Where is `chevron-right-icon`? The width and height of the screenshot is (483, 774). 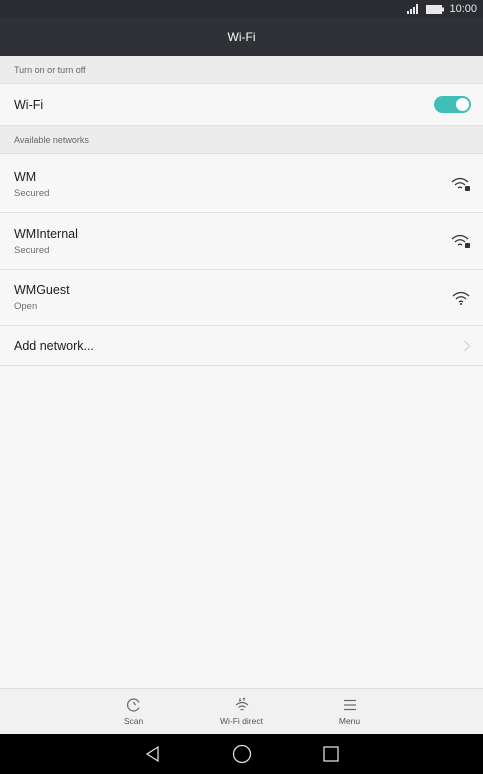 chevron-right-icon is located at coordinates (467, 345).